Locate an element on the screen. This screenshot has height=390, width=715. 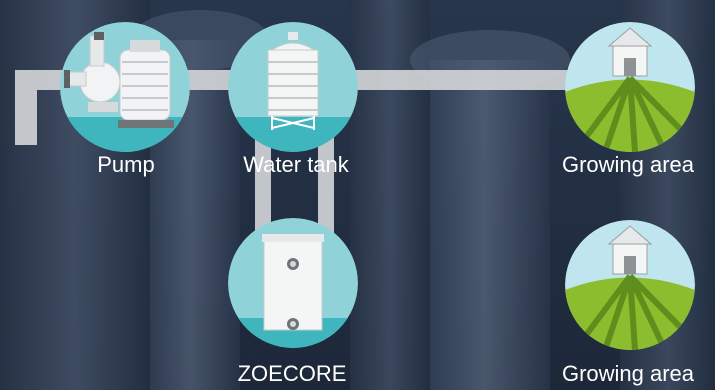
zoecore-unit-icon is located at coordinates (293, 282).